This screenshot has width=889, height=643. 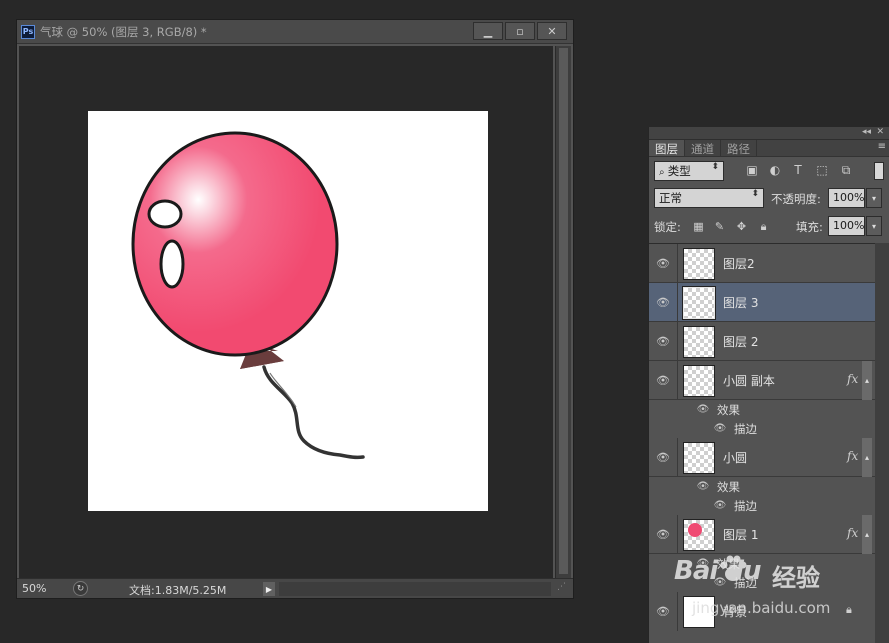 I want to click on close-button: ✕, so click(x=552, y=31).